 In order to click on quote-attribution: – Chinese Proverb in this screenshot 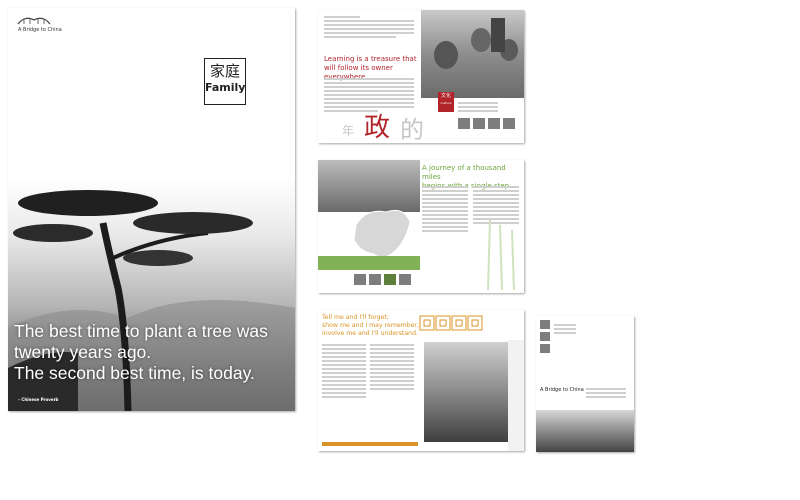, I will do `click(38, 399)`.